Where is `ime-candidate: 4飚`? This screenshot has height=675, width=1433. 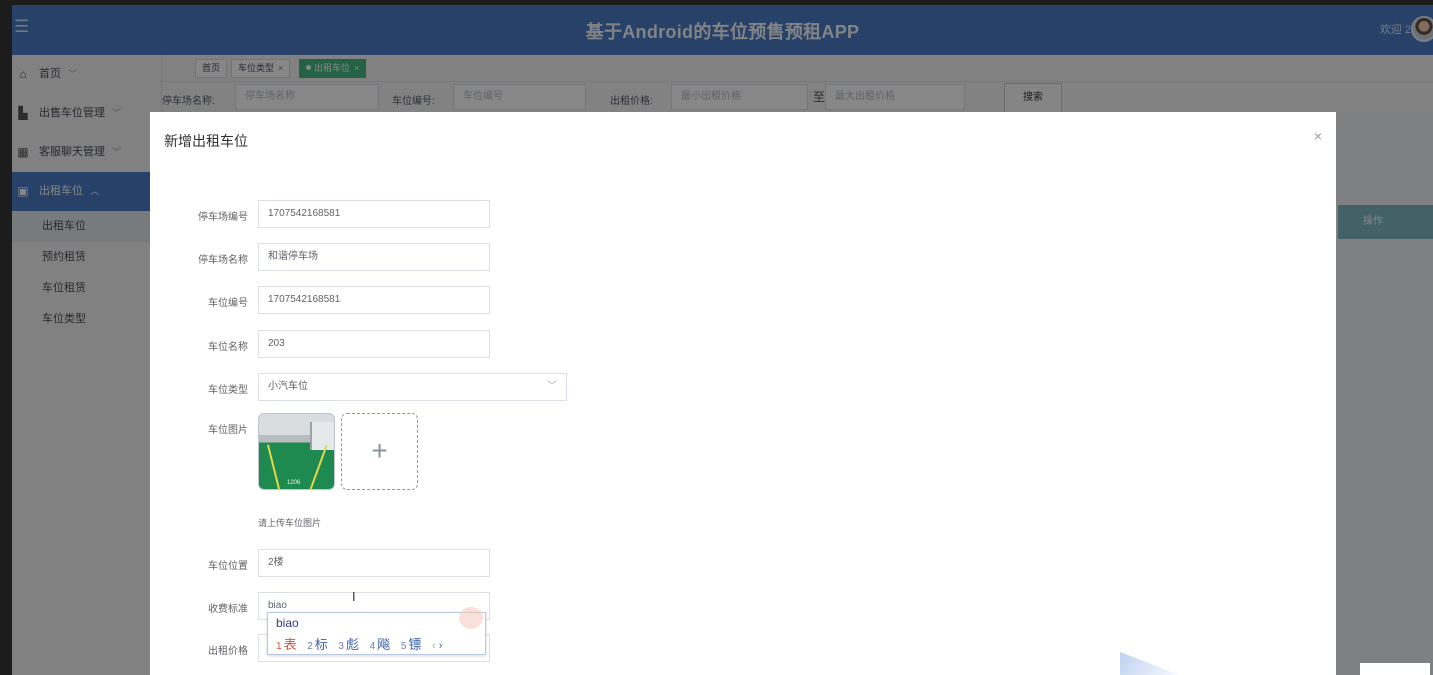
ime-candidate: 4飚 is located at coordinates (380, 644).